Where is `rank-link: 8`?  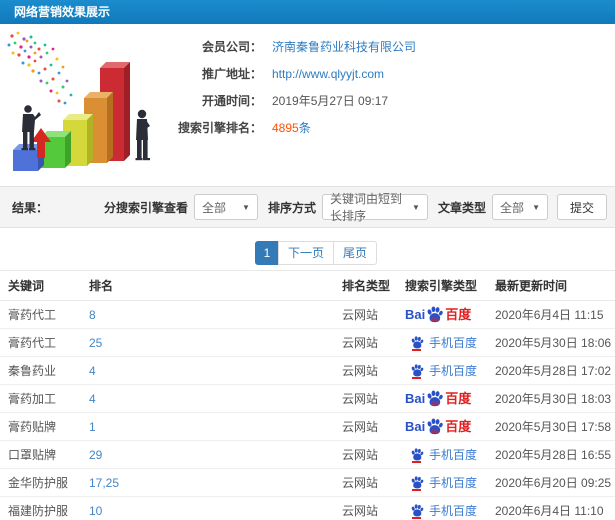
rank-link: 8 is located at coordinates (92, 315).